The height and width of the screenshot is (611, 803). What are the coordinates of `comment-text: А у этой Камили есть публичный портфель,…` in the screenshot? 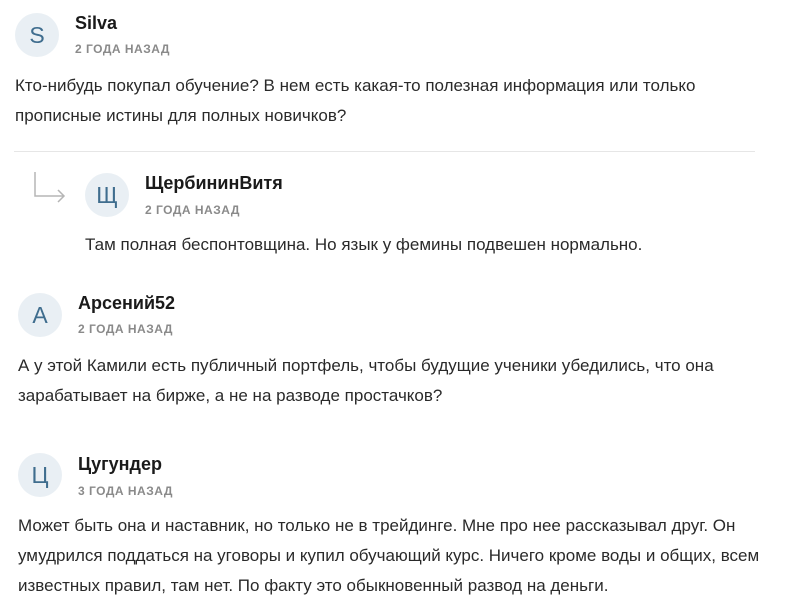 It's located at (366, 380).